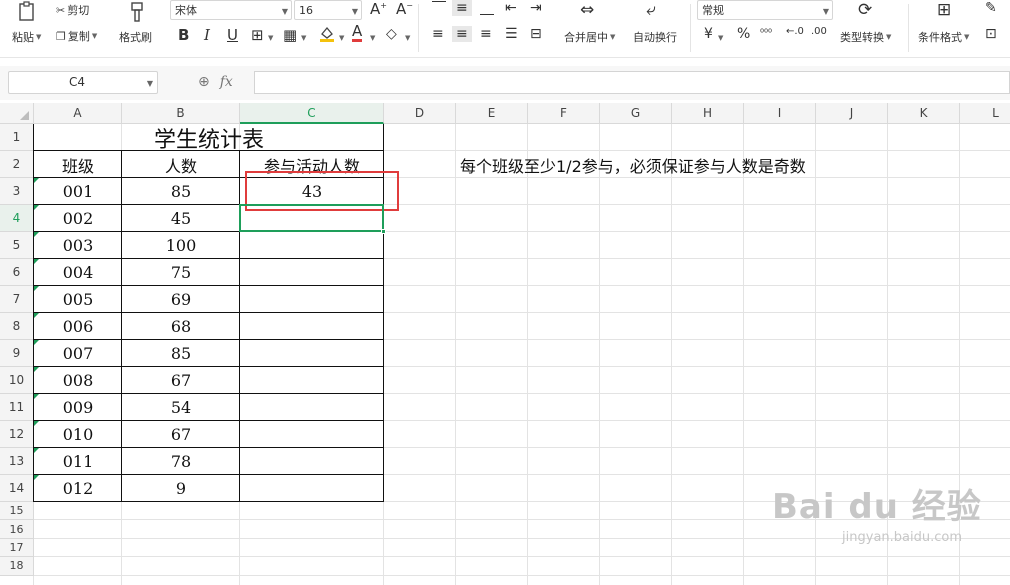 The image size is (1010, 585). What do you see at coordinates (391, 34) in the screenshot?
I see `eraser-icon: ◇` at bounding box center [391, 34].